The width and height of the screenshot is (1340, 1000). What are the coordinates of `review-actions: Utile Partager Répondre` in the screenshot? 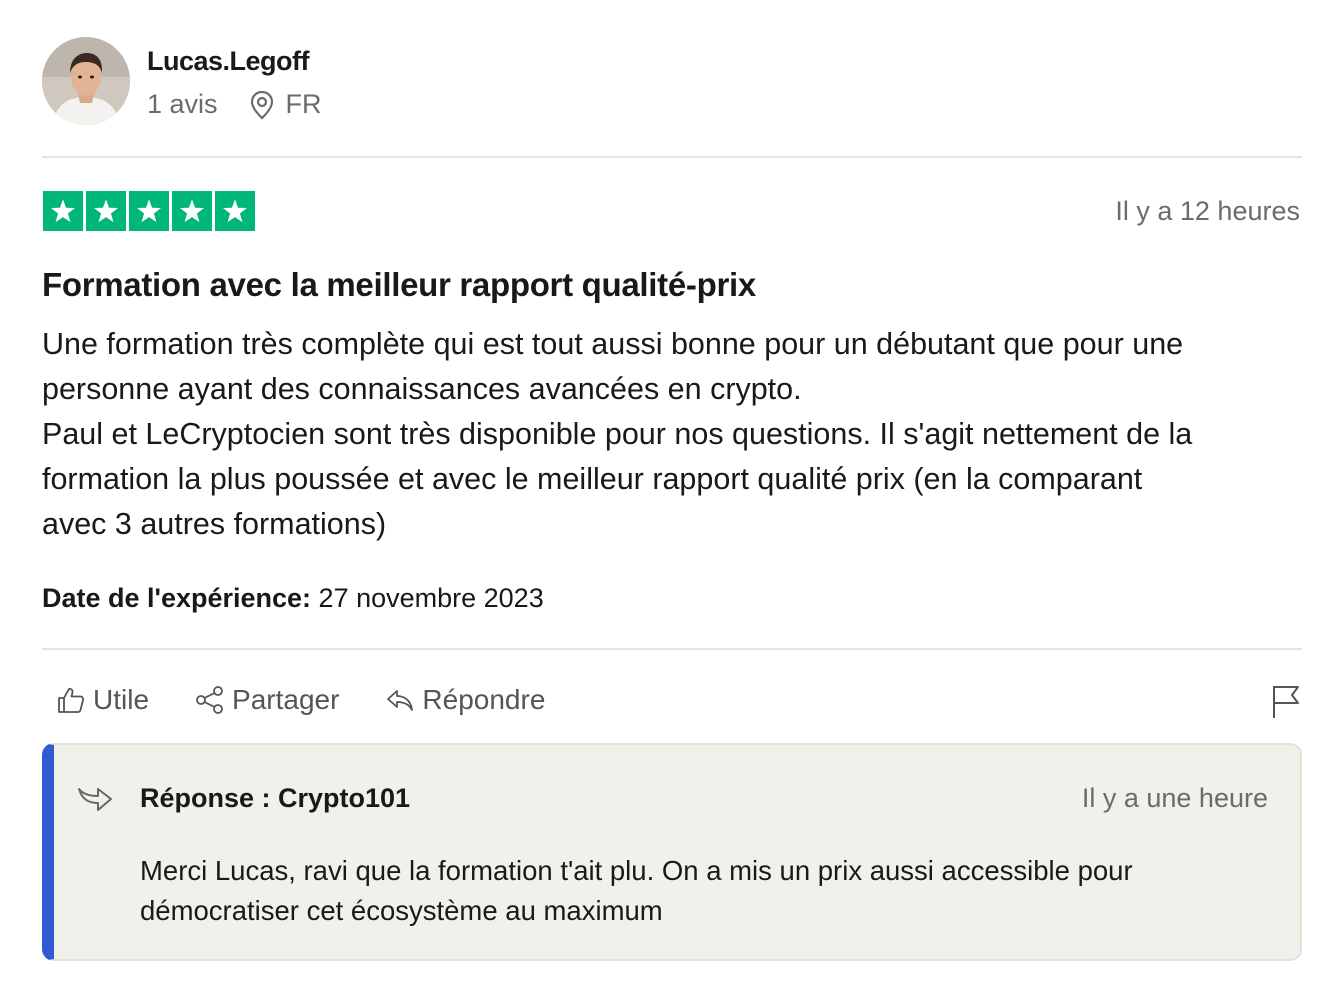 It's located at (323, 700).